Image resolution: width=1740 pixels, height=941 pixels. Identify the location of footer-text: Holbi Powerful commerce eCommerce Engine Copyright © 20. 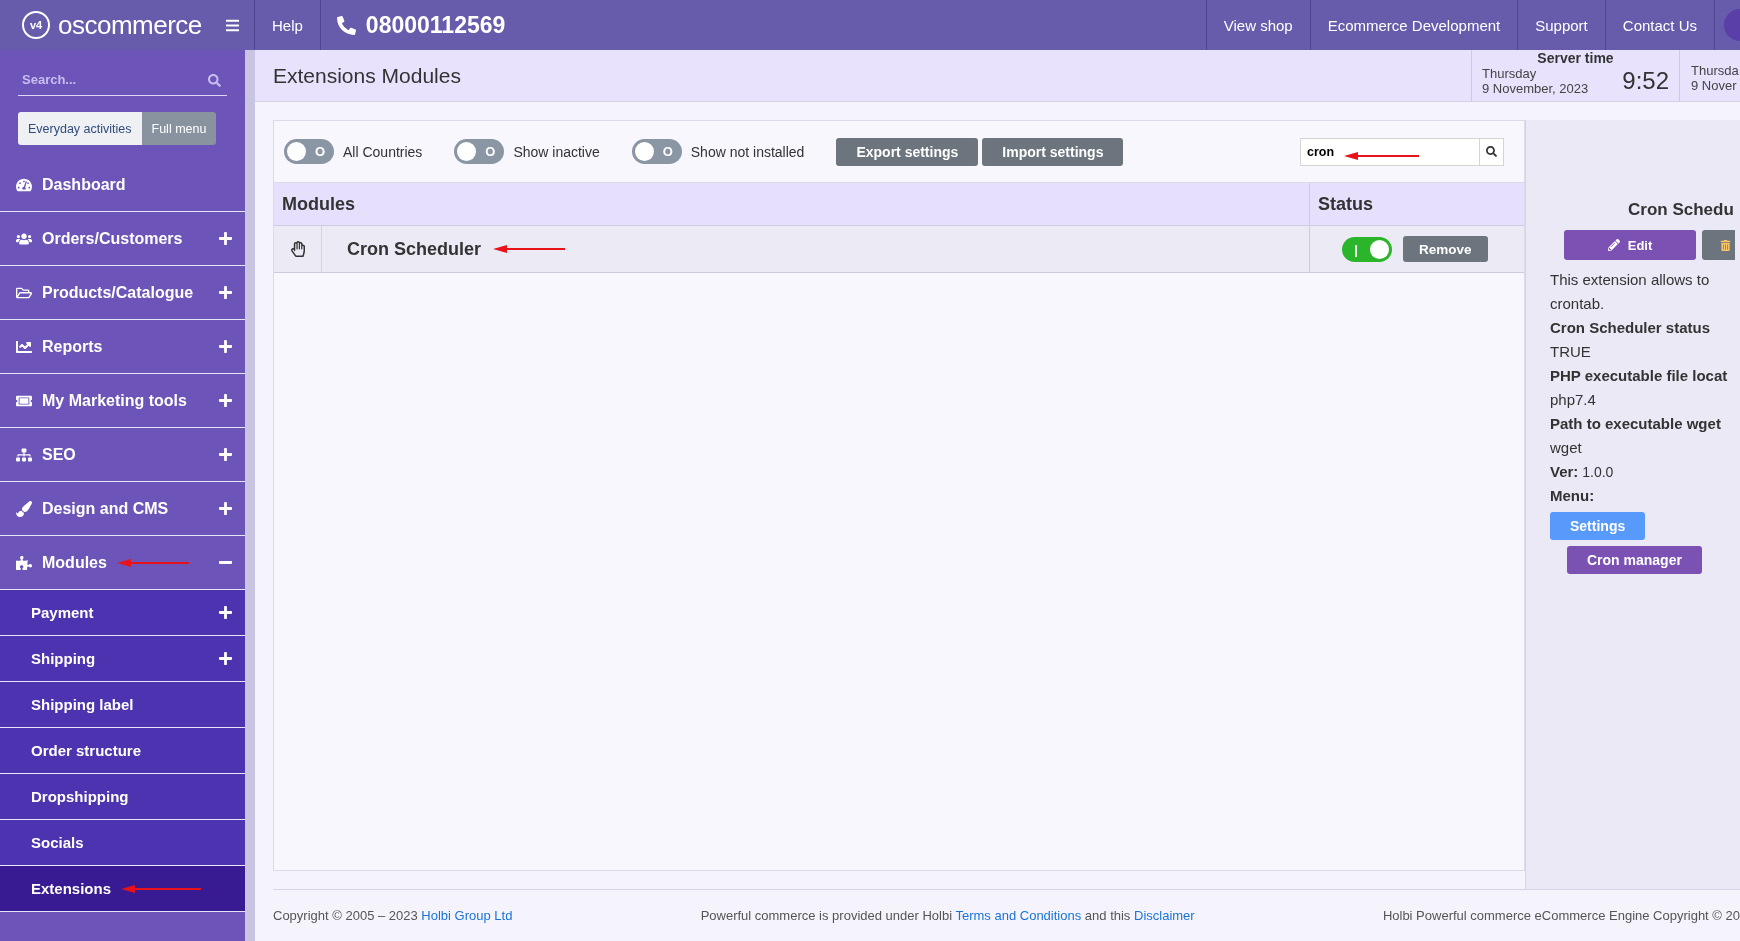
(1561, 915).